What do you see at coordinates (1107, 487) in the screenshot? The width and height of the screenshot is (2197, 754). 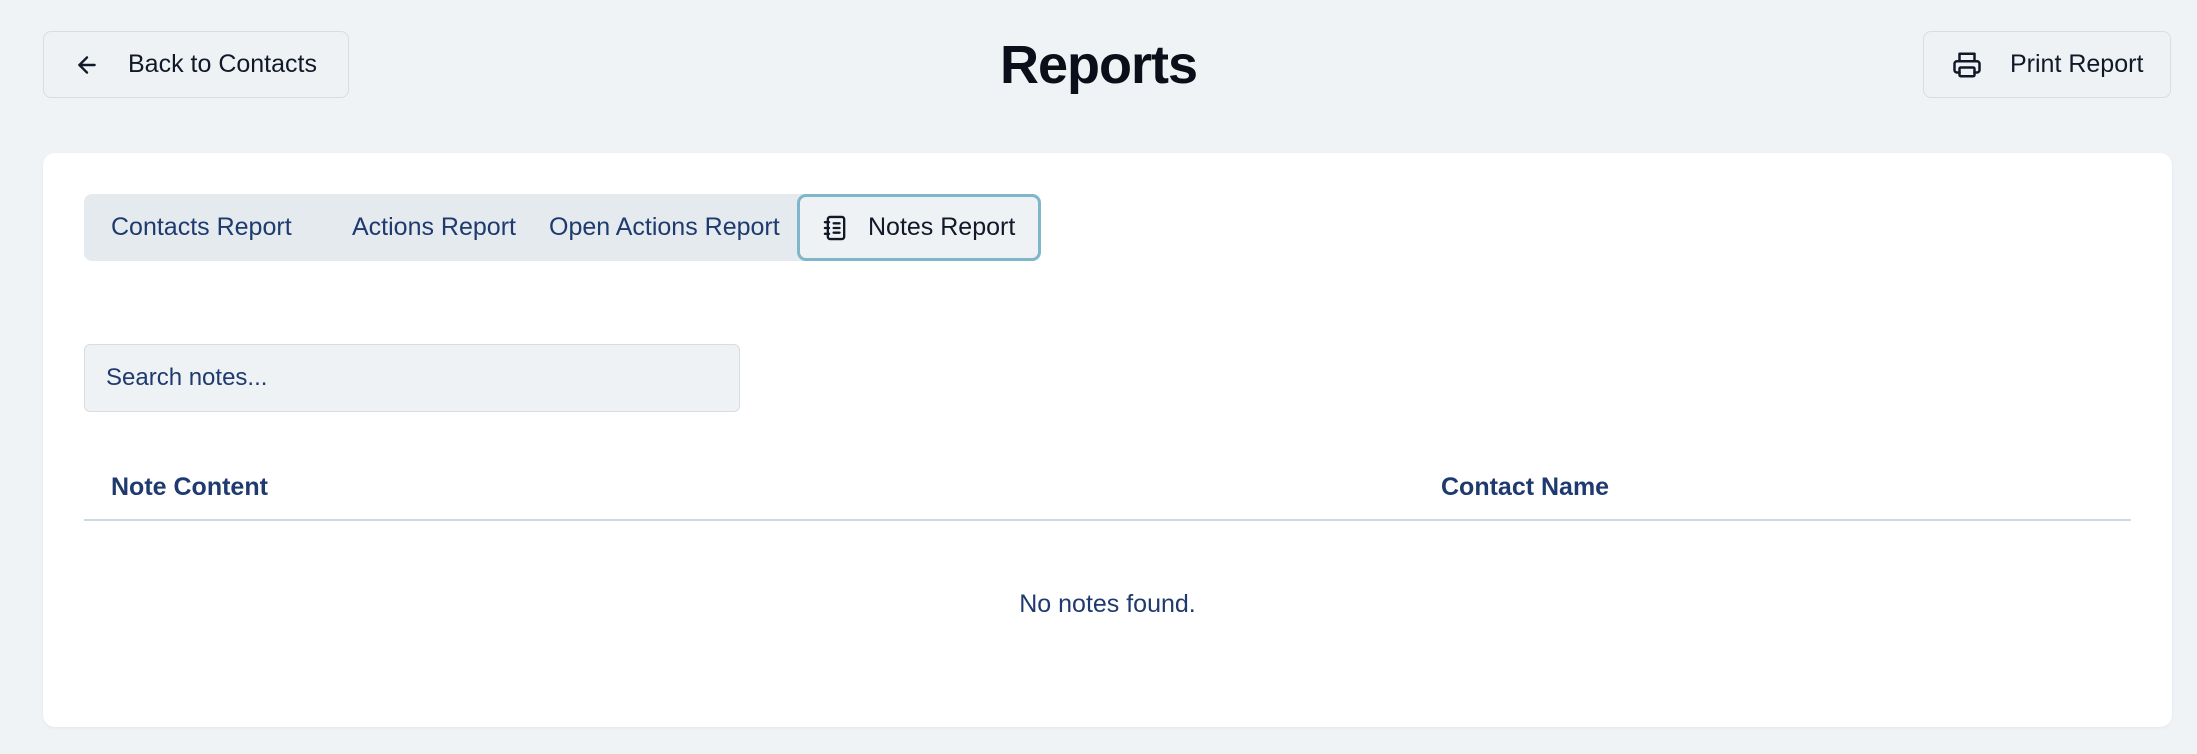 I see `table-header: Note Content Contact Name` at bounding box center [1107, 487].